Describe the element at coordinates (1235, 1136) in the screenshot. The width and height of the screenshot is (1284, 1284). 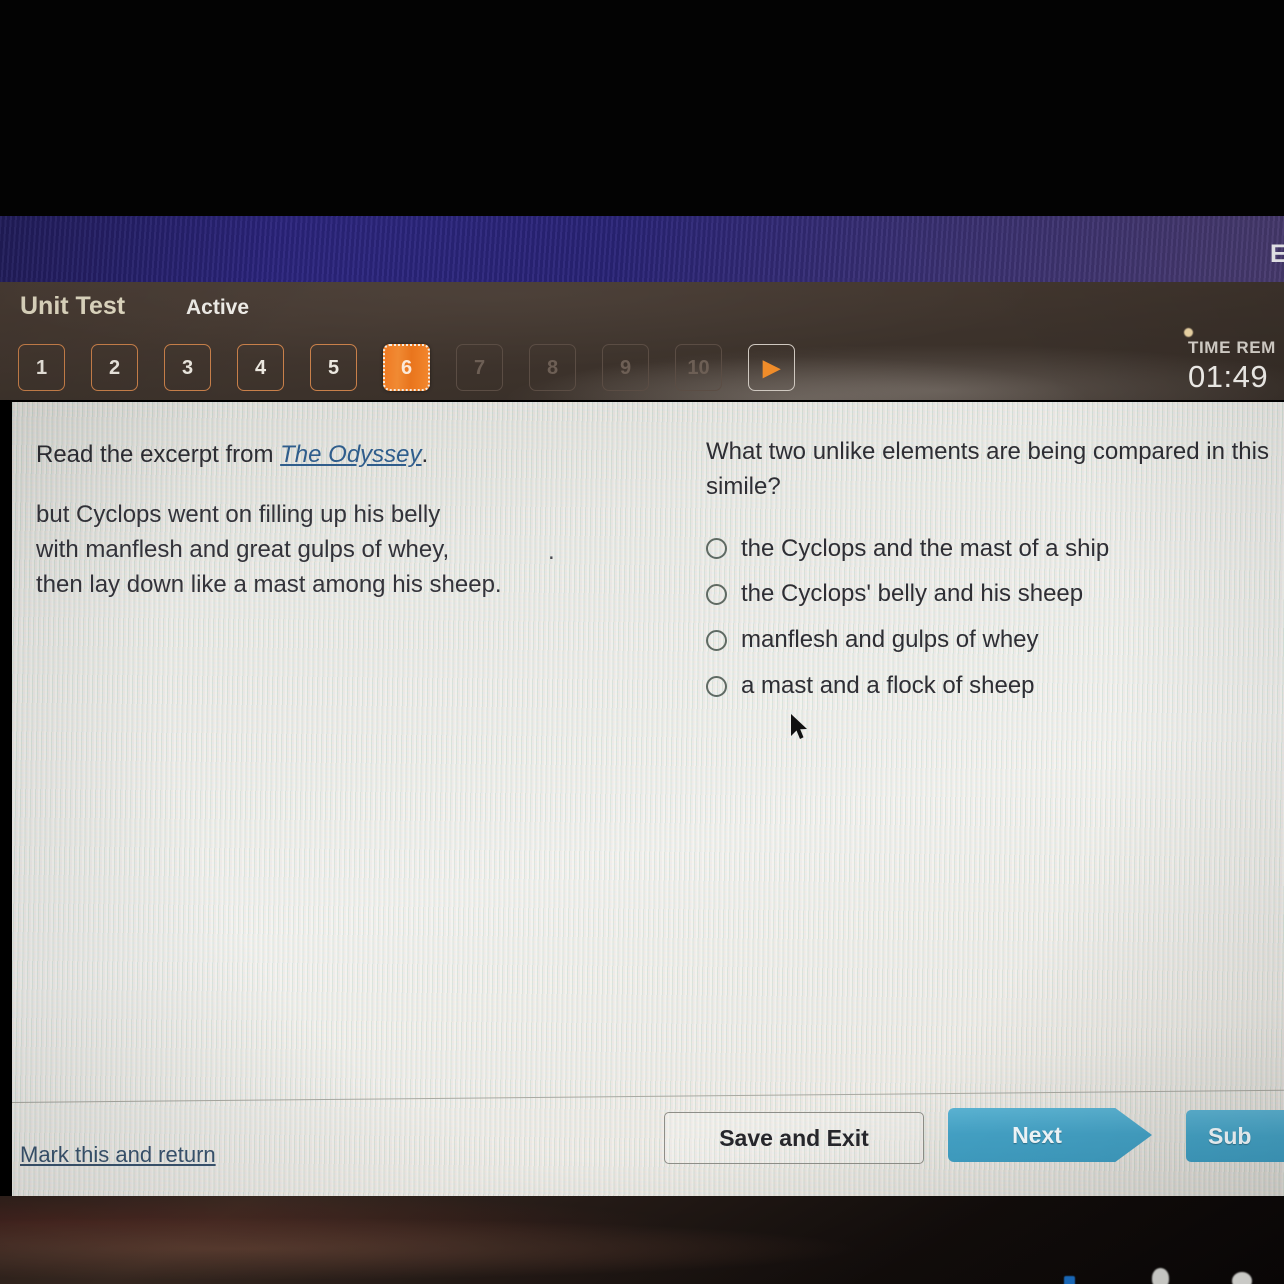
I see `submit-button: Sub` at that location.